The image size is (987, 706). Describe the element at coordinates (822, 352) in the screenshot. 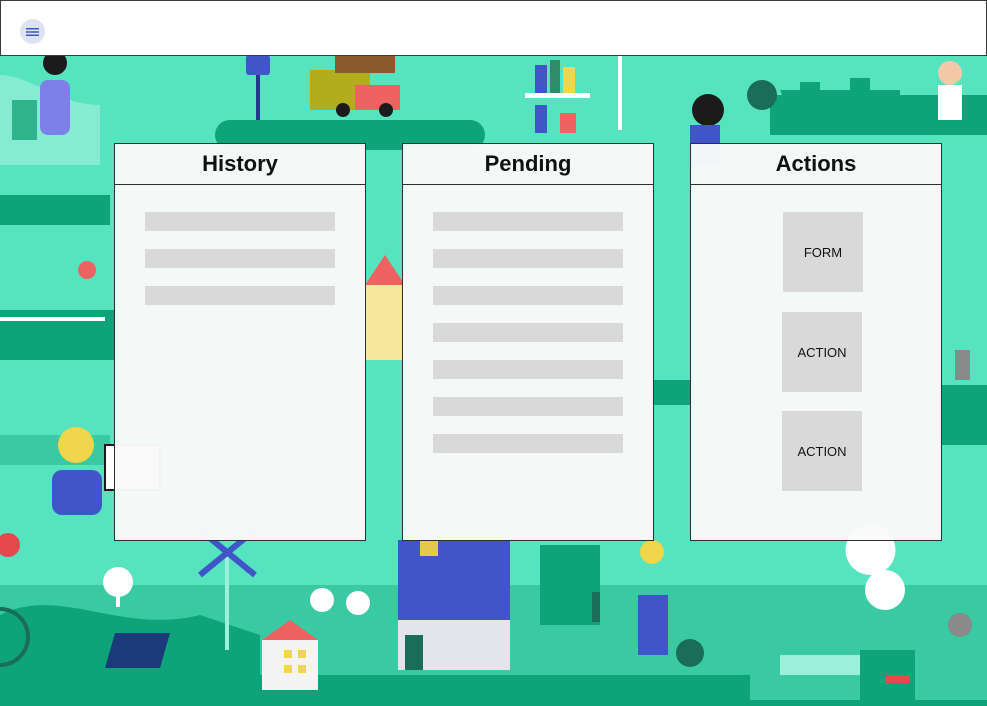

I see `action-button-1: ACTION` at that location.